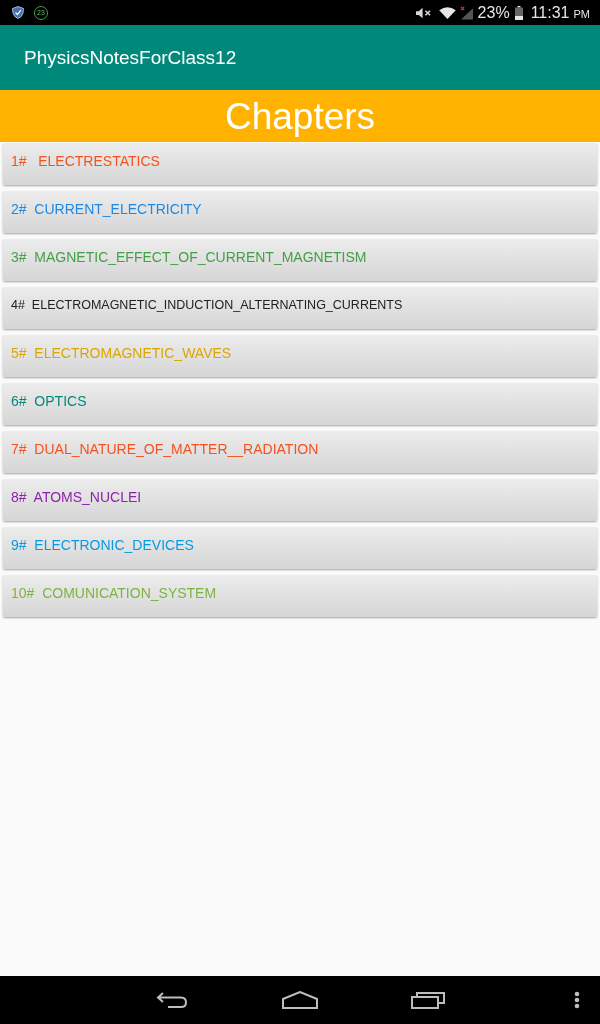 The width and height of the screenshot is (600, 1024). What do you see at coordinates (300, 164) in the screenshot?
I see `chapter-button: 1# ELECTRESTATICS` at bounding box center [300, 164].